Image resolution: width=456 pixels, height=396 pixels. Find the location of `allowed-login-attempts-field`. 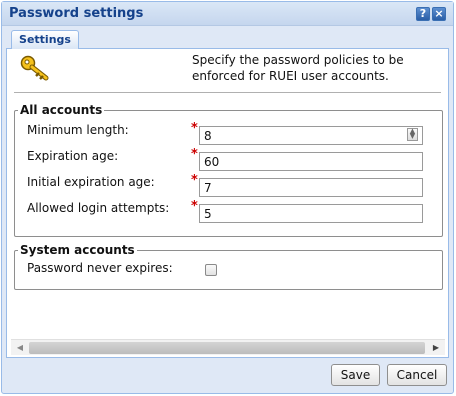

allowed-login-attempts-field is located at coordinates (311, 213).